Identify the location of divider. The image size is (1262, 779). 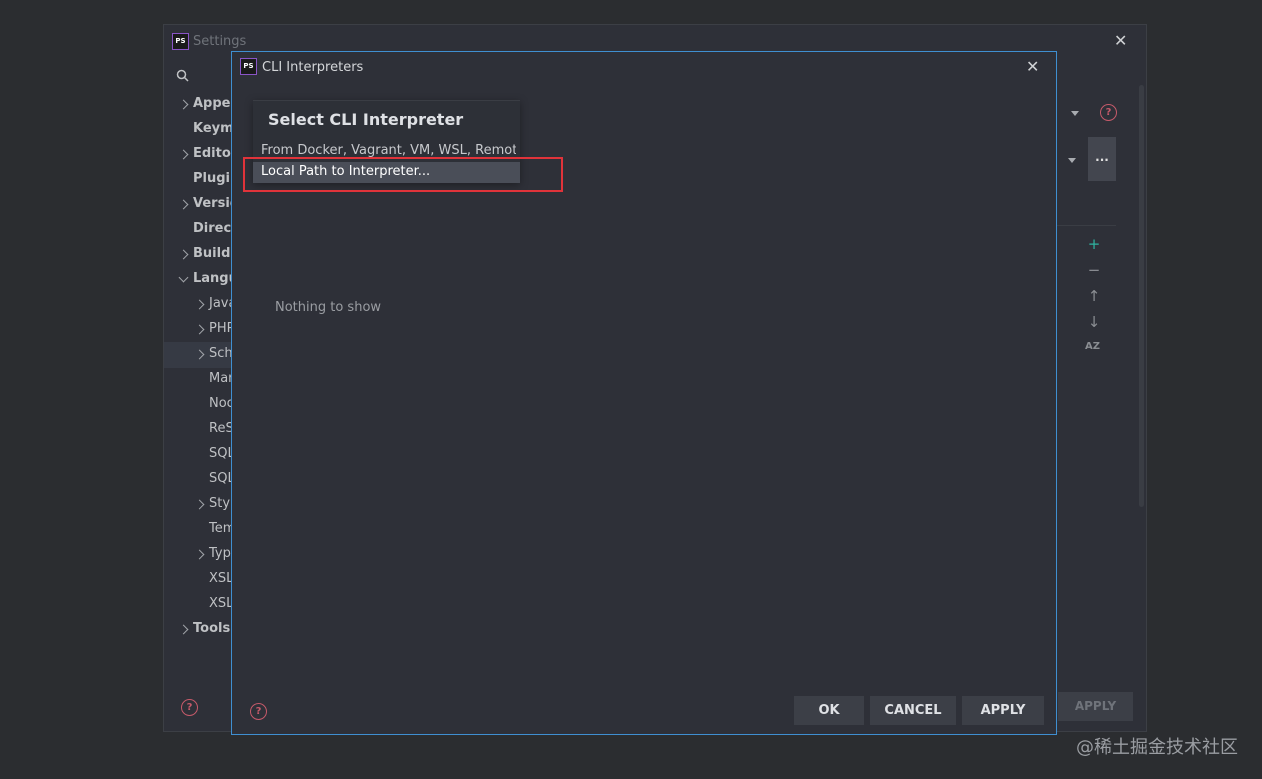
(1086, 225).